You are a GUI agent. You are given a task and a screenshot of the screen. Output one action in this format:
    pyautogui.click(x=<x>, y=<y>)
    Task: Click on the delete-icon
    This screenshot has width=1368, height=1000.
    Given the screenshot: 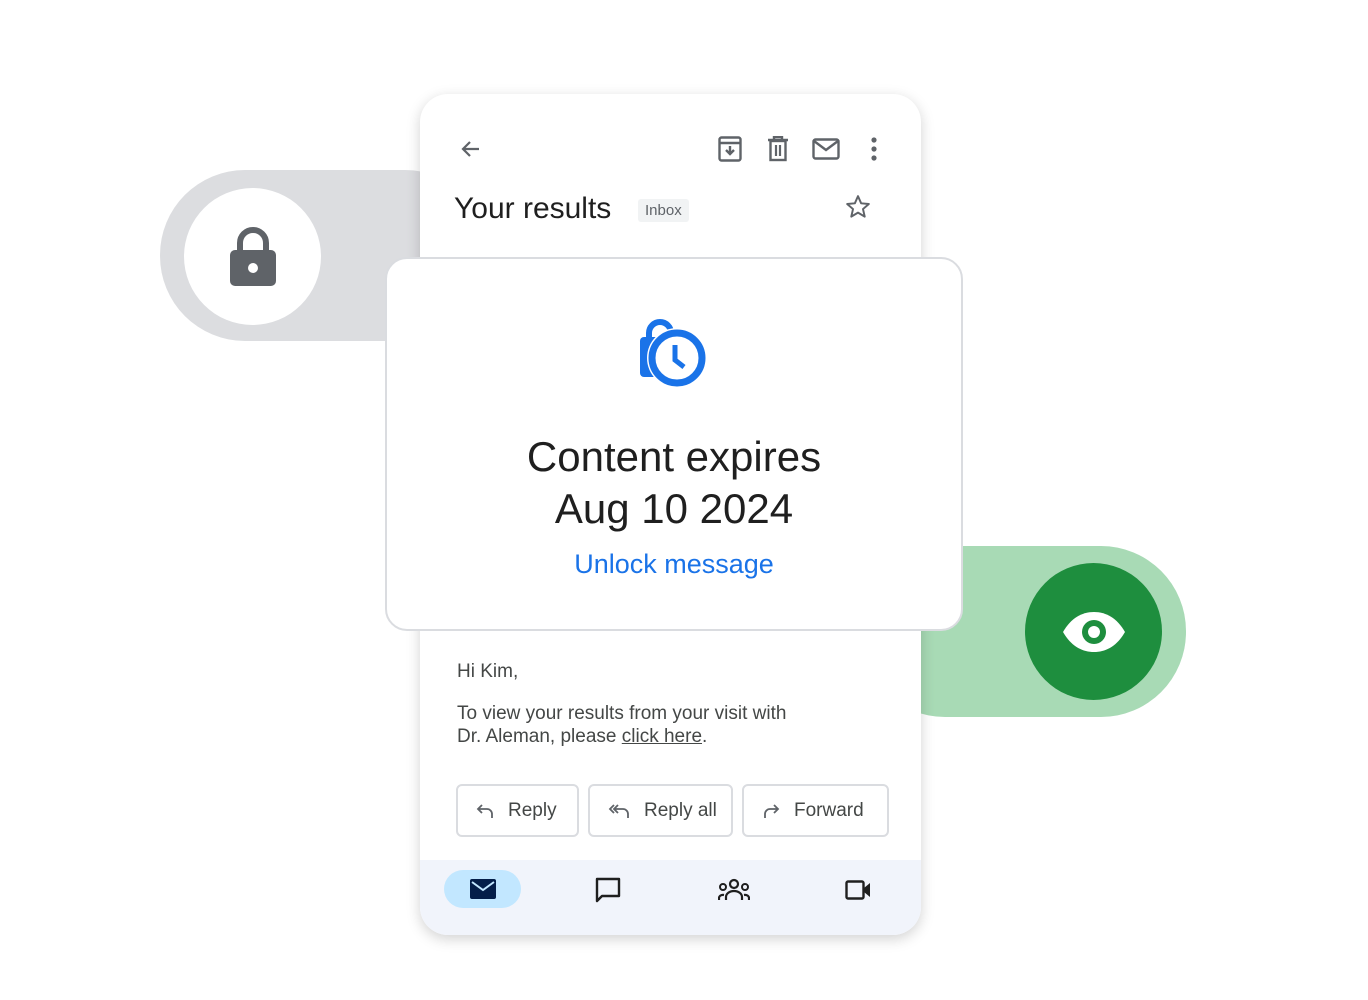 What is the action you would take?
    pyautogui.click(x=778, y=149)
    